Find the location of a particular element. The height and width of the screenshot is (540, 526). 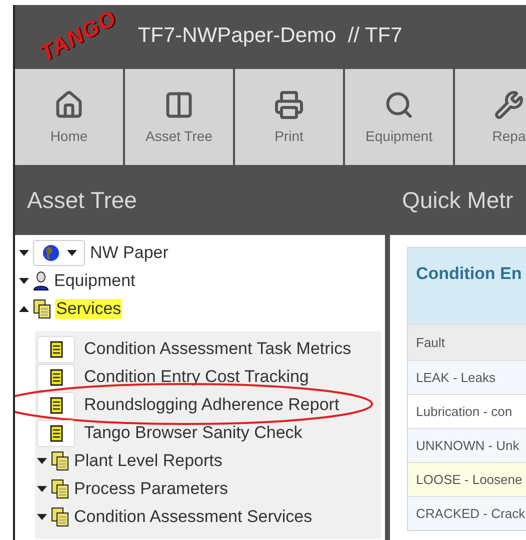

tree-item: NW Paper is located at coordinates (202, 253).